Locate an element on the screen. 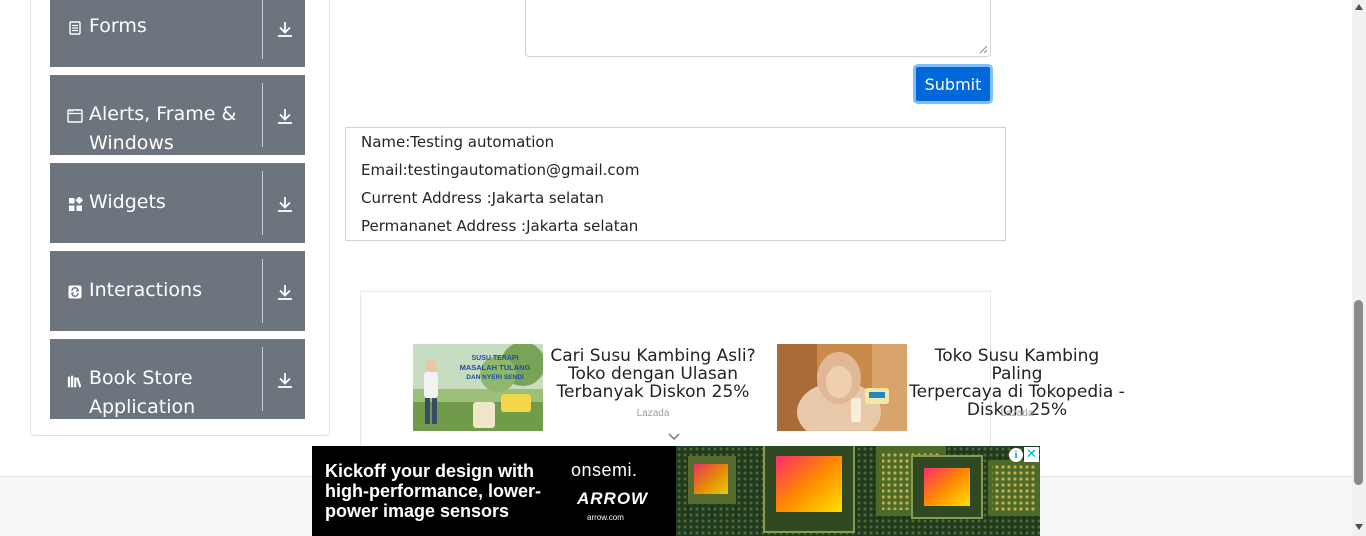 The image size is (1366, 536). output-current-address: Current Address :Jakarta selatan is located at coordinates (482, 198).